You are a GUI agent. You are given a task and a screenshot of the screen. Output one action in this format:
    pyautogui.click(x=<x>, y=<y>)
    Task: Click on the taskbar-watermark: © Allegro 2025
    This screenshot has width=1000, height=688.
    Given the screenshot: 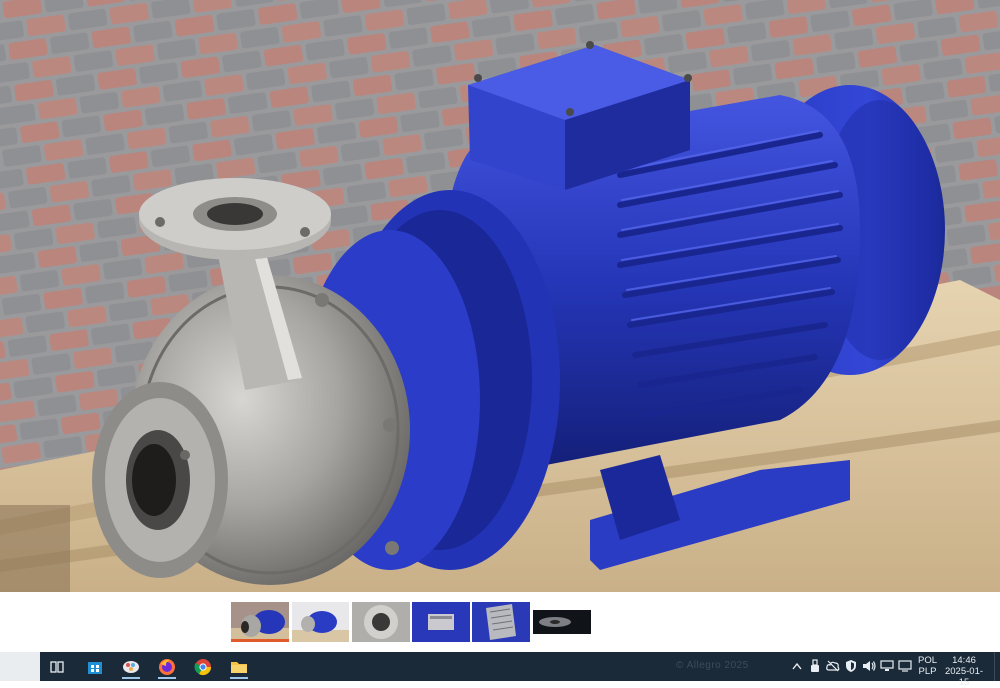 What is the action you would take?
    pyautogui.click(x=712, y=665)
    